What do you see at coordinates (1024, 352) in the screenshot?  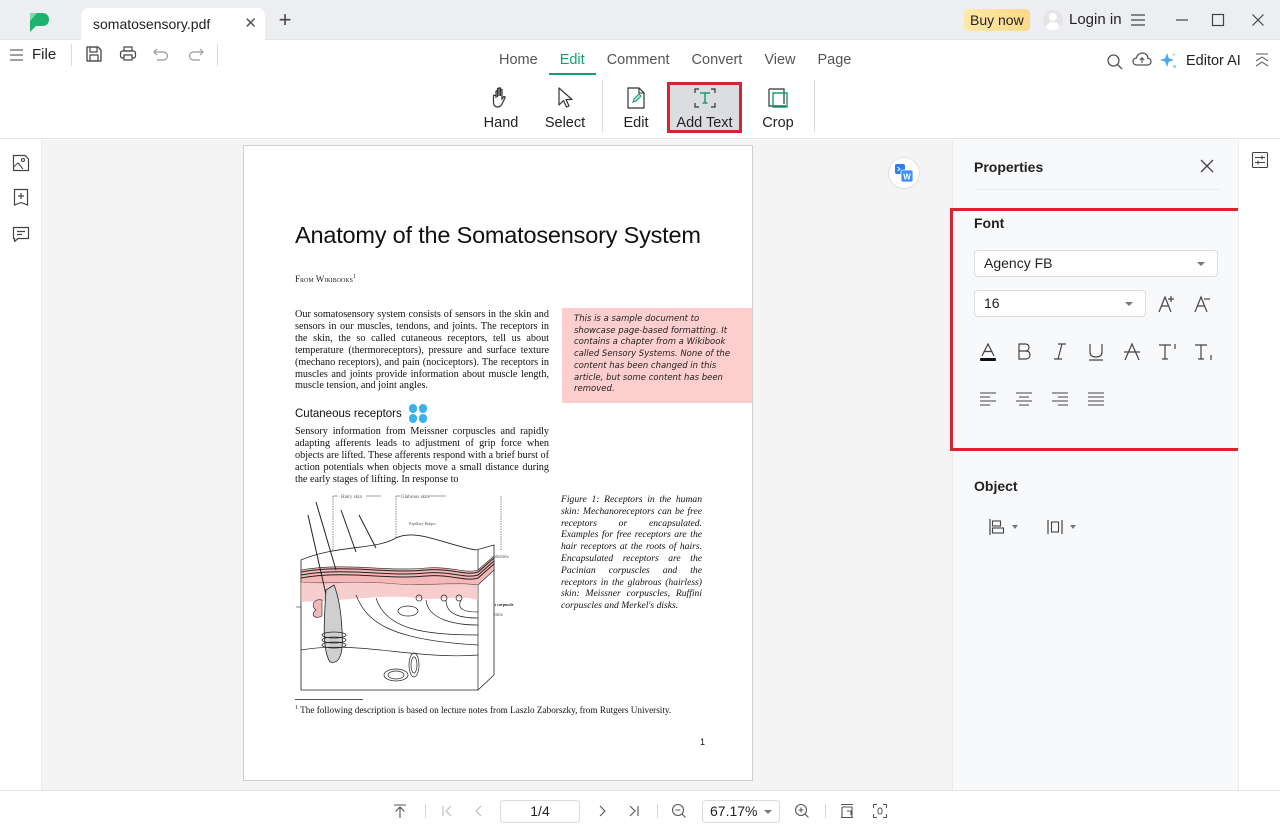 I see `bold-icon` at bounding box center [1024, 352].